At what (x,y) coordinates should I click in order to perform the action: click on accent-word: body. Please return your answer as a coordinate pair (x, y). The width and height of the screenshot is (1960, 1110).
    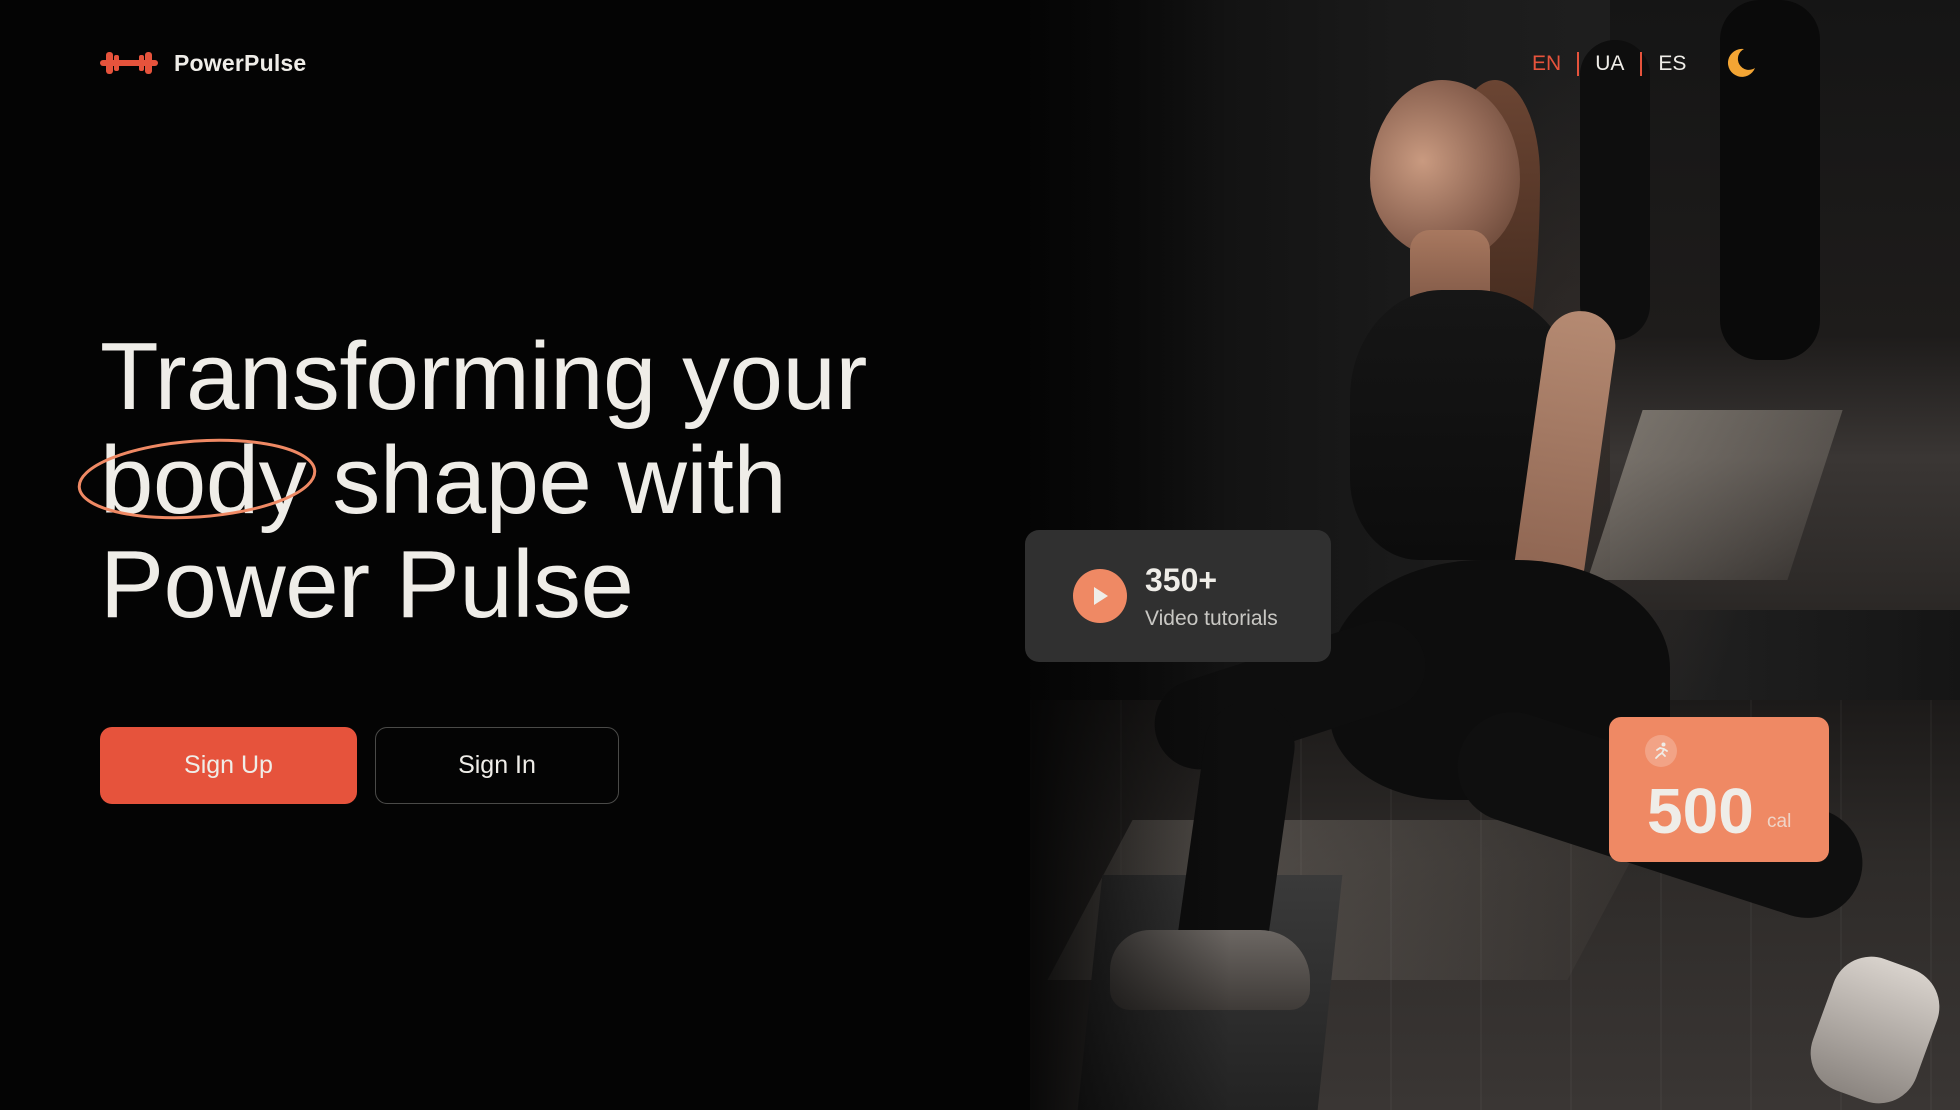
    Looking at the image, I should click on (197, 480).